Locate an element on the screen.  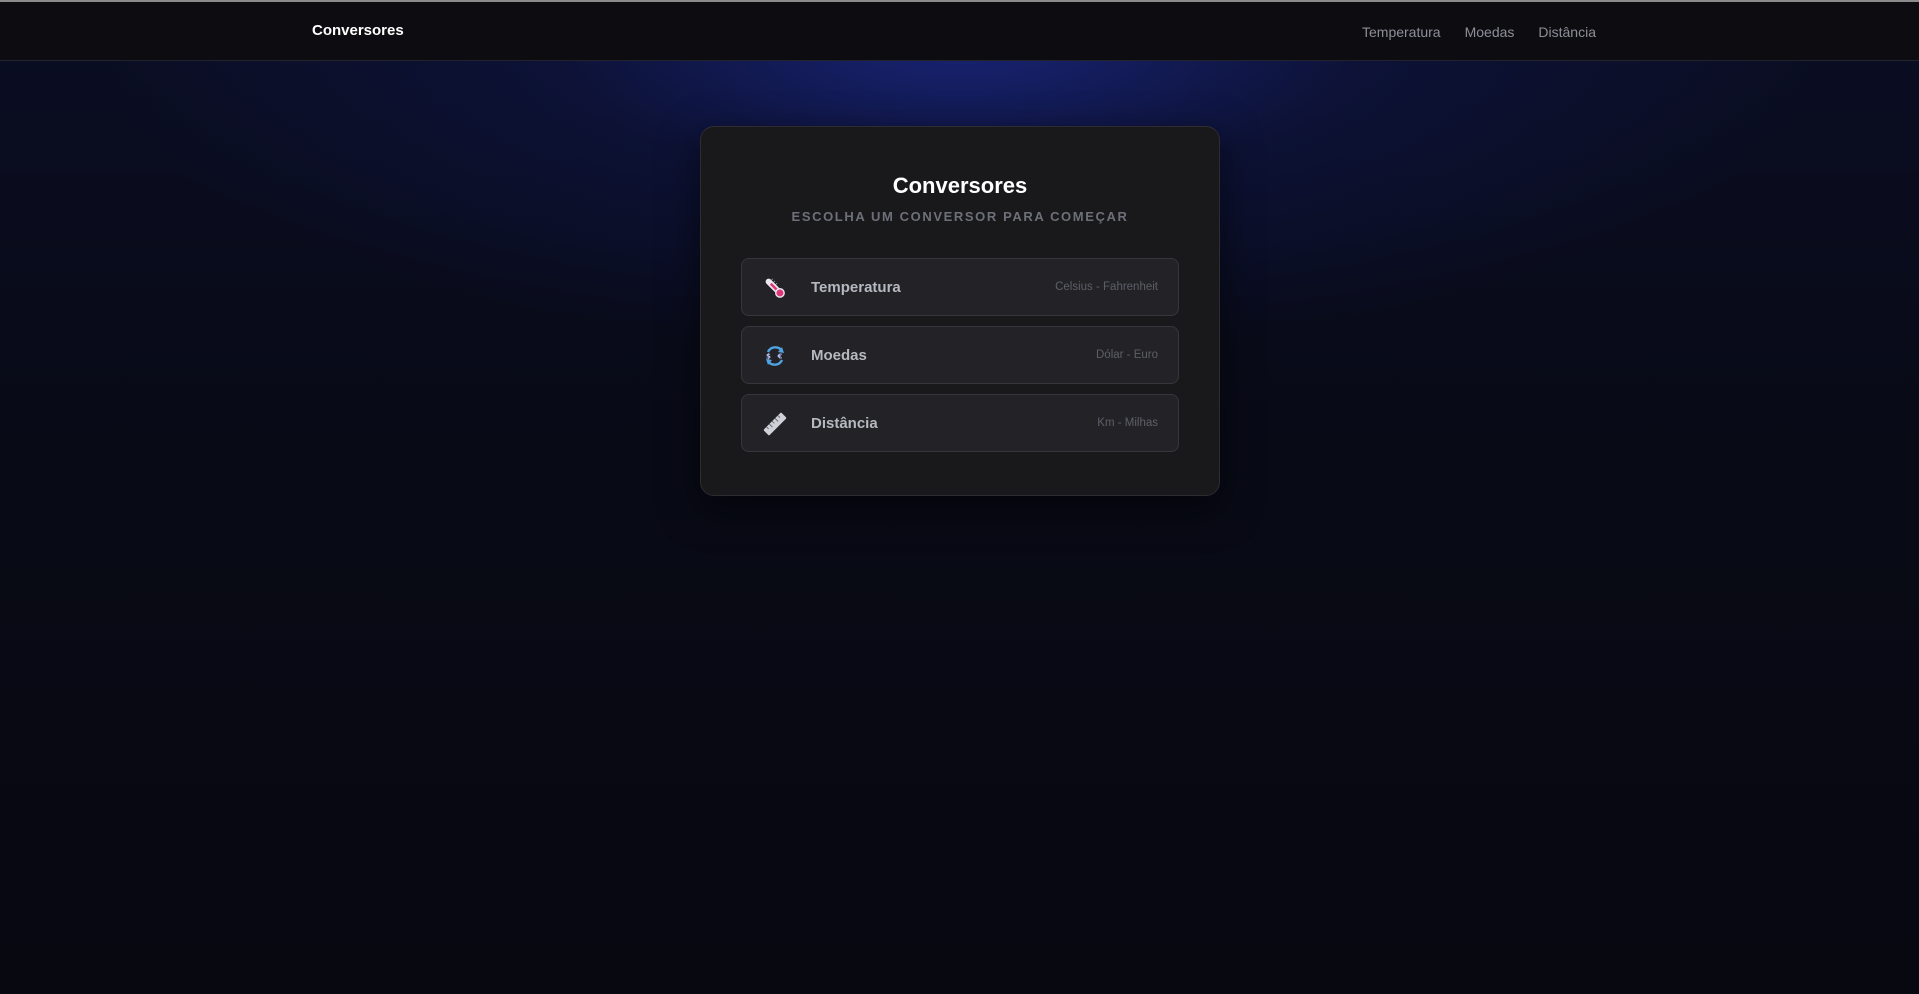
option-label: Moedas is located at coordinates (839, 355).